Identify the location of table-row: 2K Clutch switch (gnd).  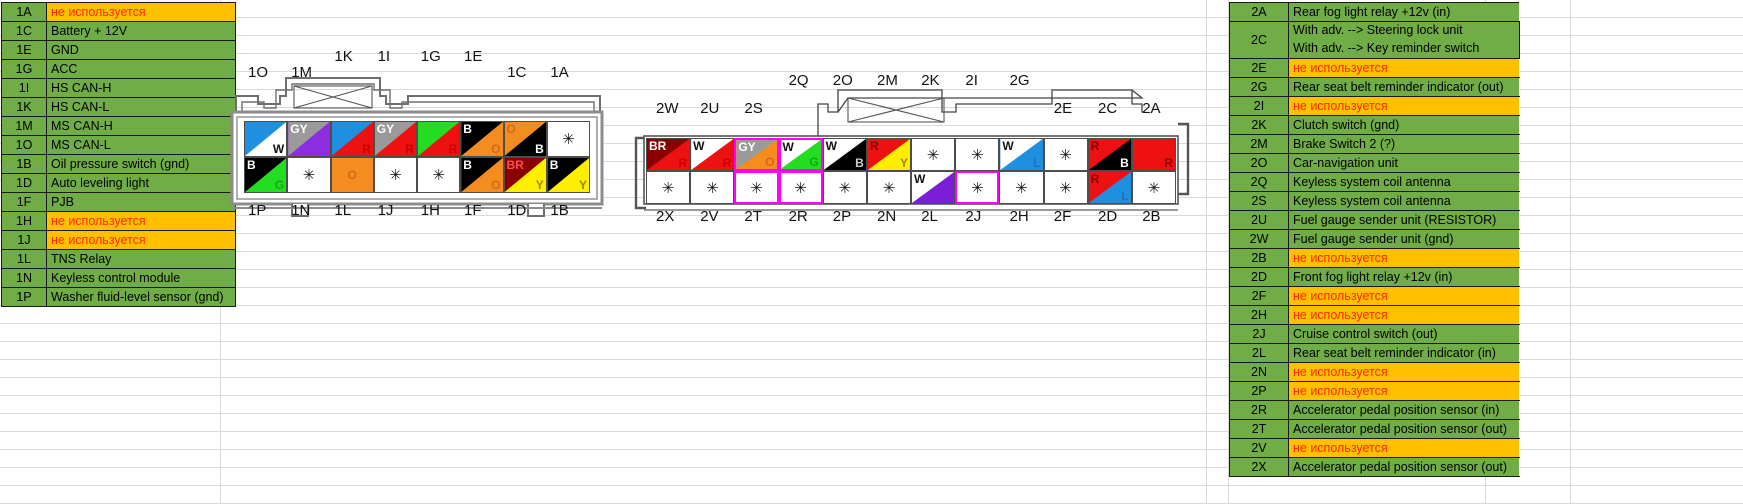
(1374, 125).